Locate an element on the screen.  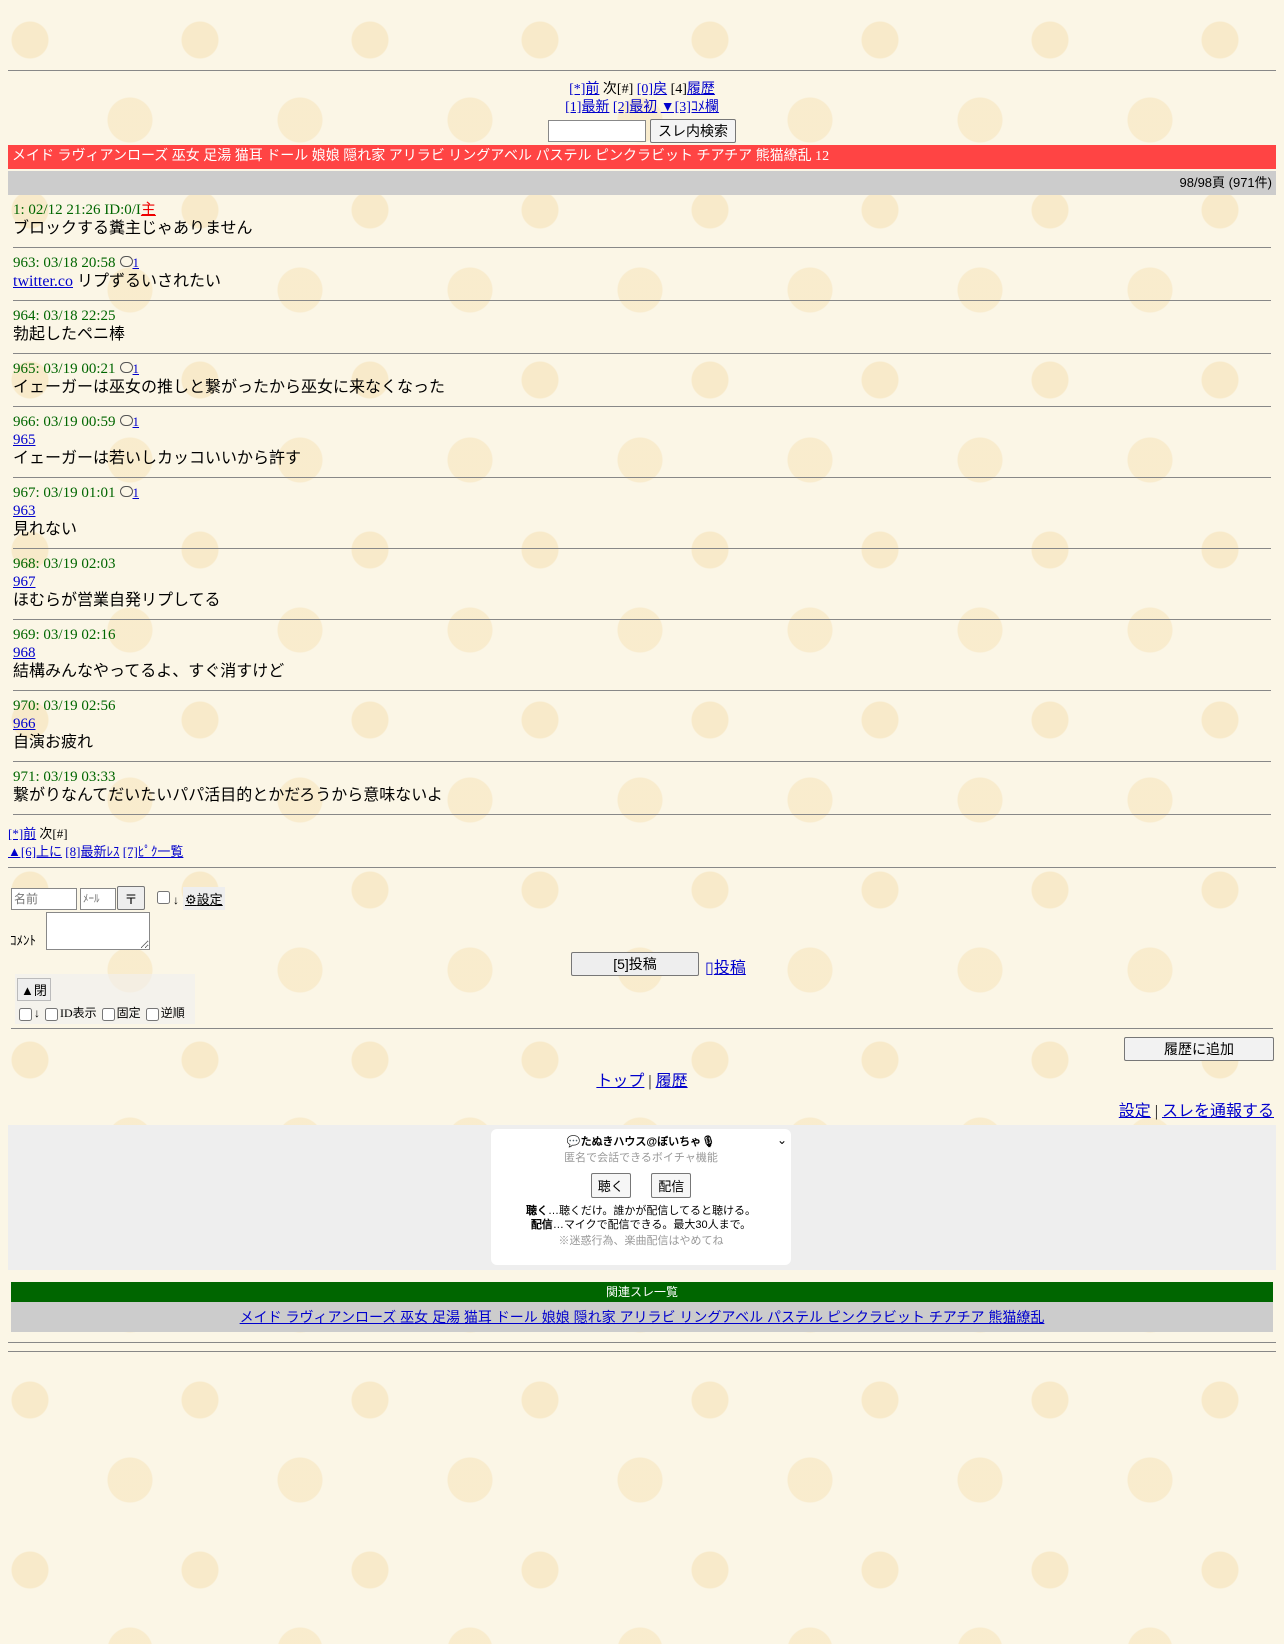
close-options-button: ▲閉 is located at coordinates (34, 989).